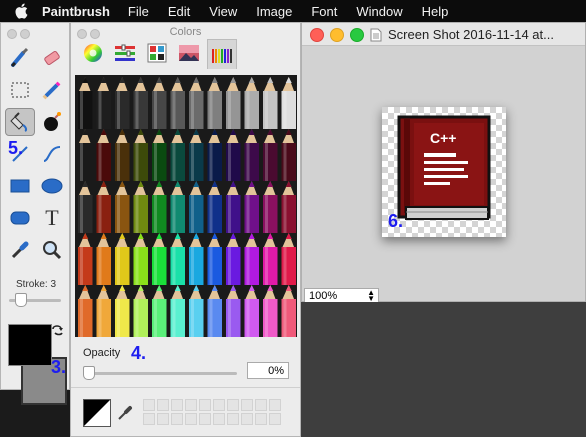 This screenshot has width=586, height=437. What do you see at coordinates (274, 11) in the screenshot?
I see `menu-image: Image` at bounding box center [274, 11].